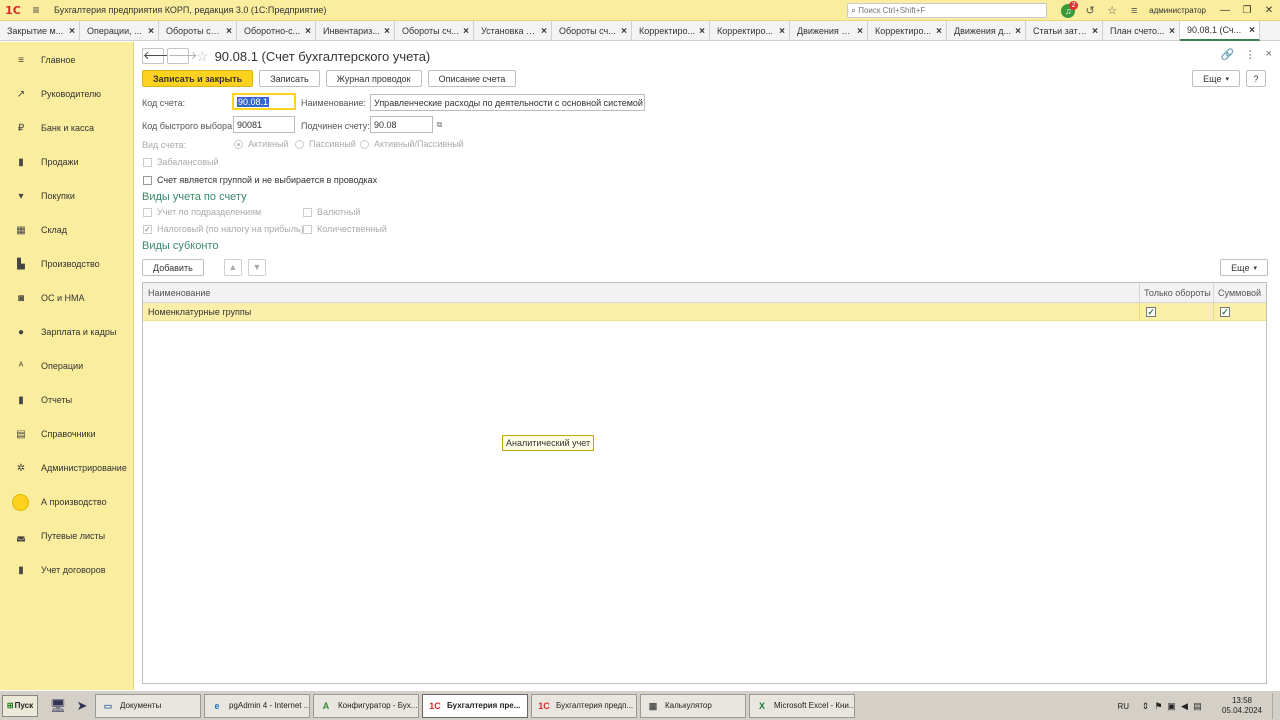 The width and height of the screenshot is (1280, 720). What do you see at coordinates (1244, 267) in the screenshot?
I see `subconto-more-button: Еще ▾` at bounding box center [1244, 267].